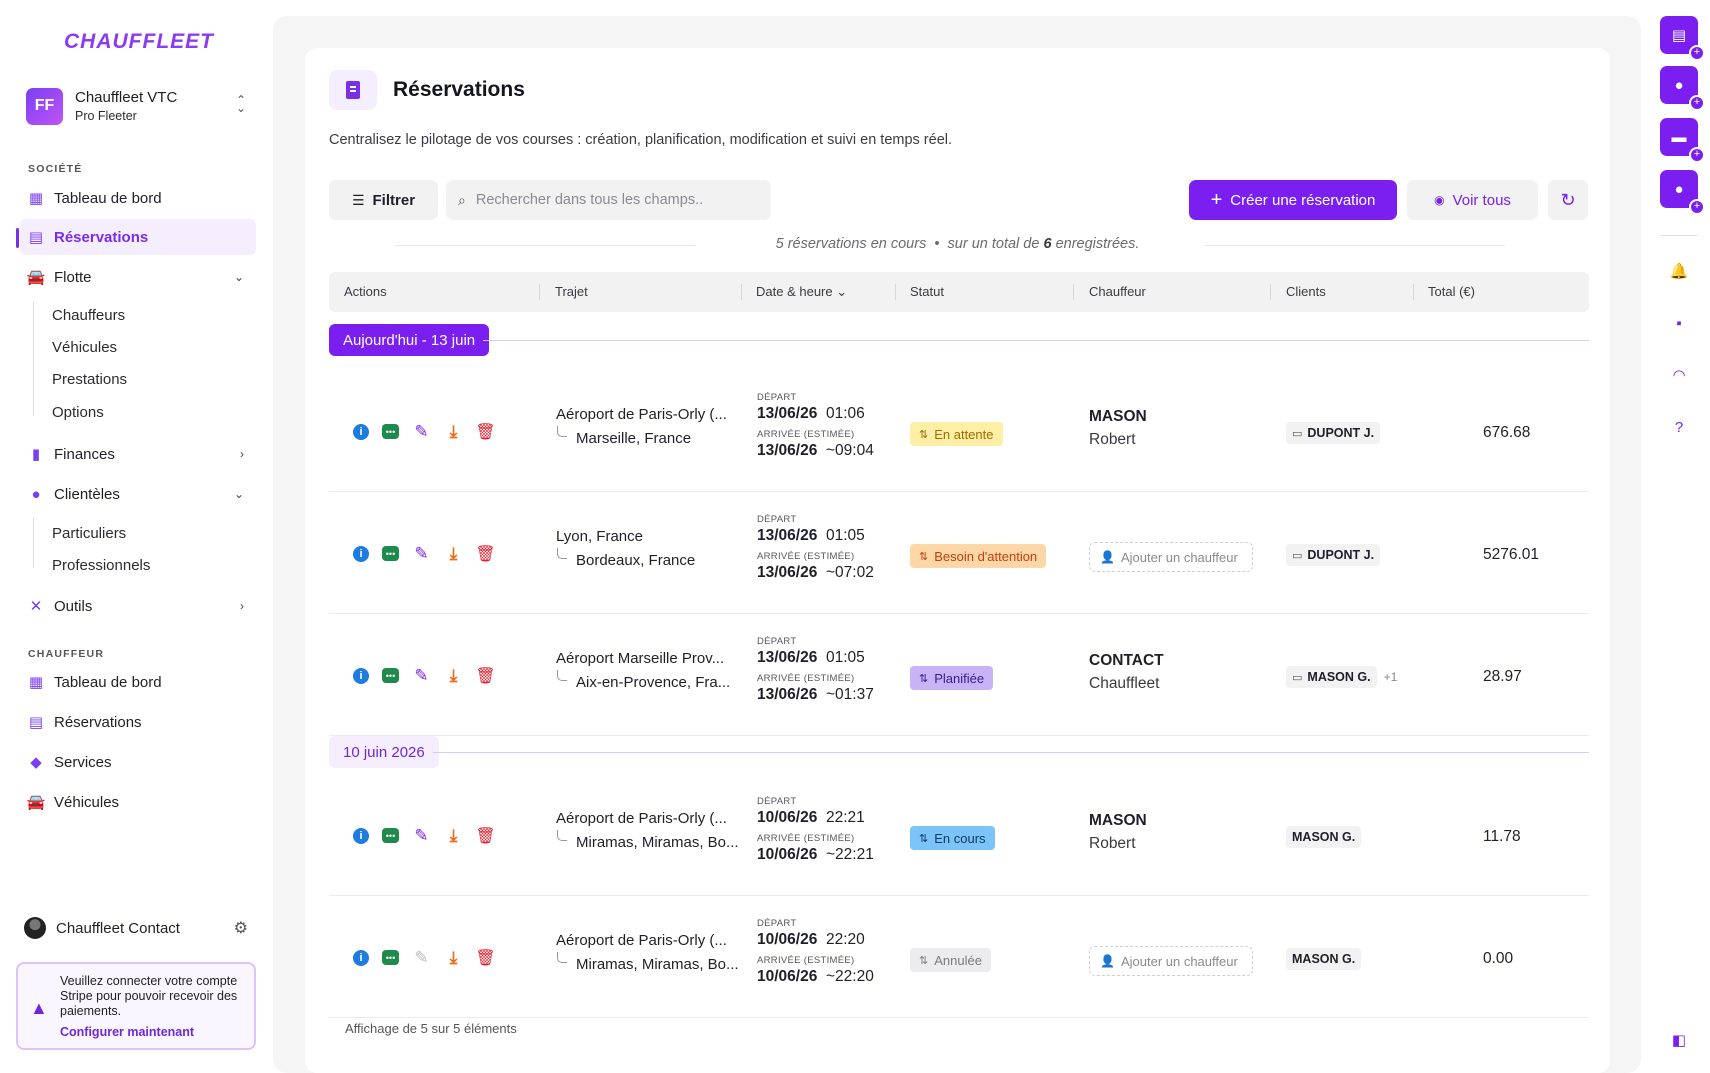  Describe the element at coordinates (1036, 340) in the screenshot. I see `group-divider` at that location.